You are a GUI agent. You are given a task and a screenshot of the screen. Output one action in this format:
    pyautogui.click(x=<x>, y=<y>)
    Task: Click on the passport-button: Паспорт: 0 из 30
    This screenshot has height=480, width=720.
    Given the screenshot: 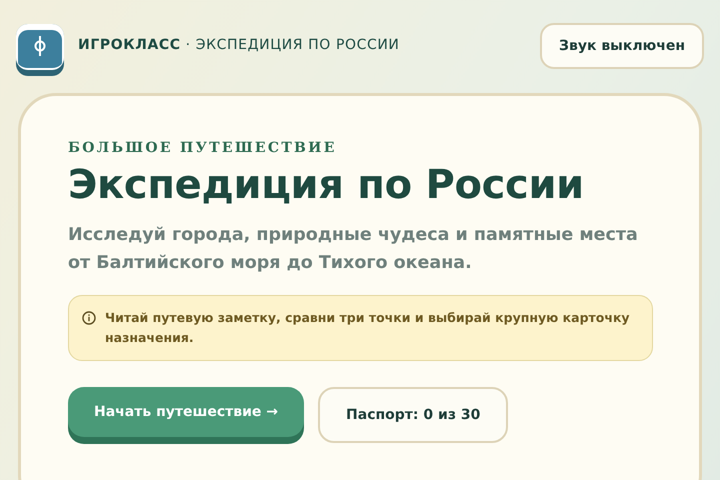 What is the action you would take?
    pyautogui.click(x=413, y=415)
    